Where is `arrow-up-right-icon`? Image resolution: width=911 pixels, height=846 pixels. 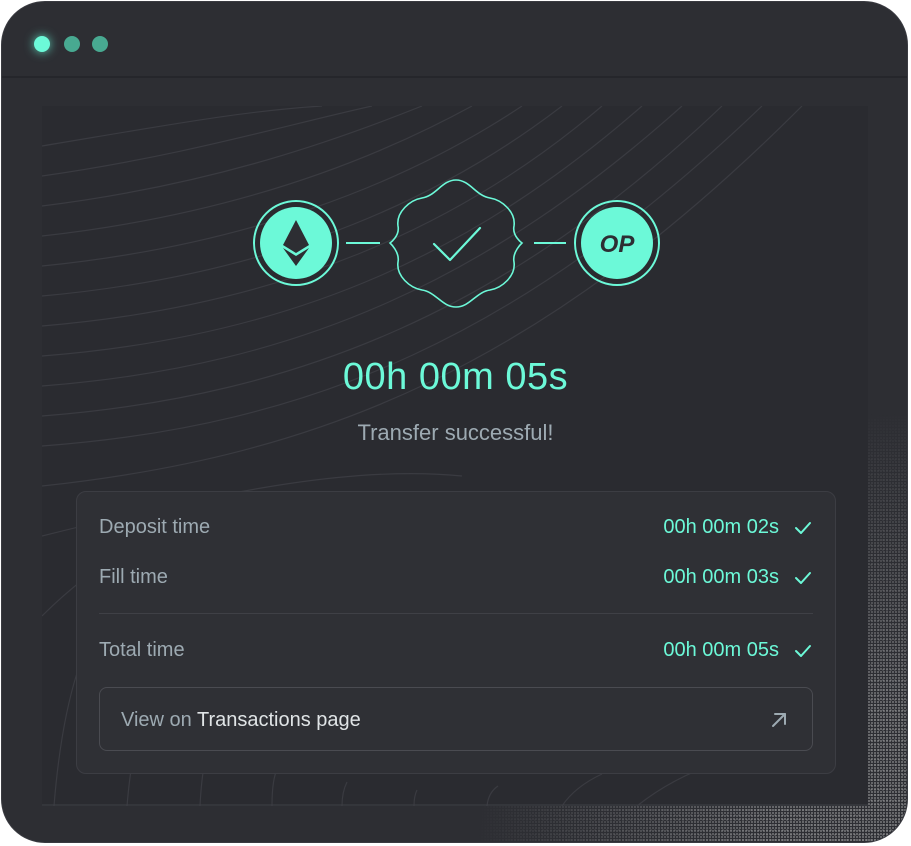
arrow-up-right-icon is located at coordinates (779, 720).